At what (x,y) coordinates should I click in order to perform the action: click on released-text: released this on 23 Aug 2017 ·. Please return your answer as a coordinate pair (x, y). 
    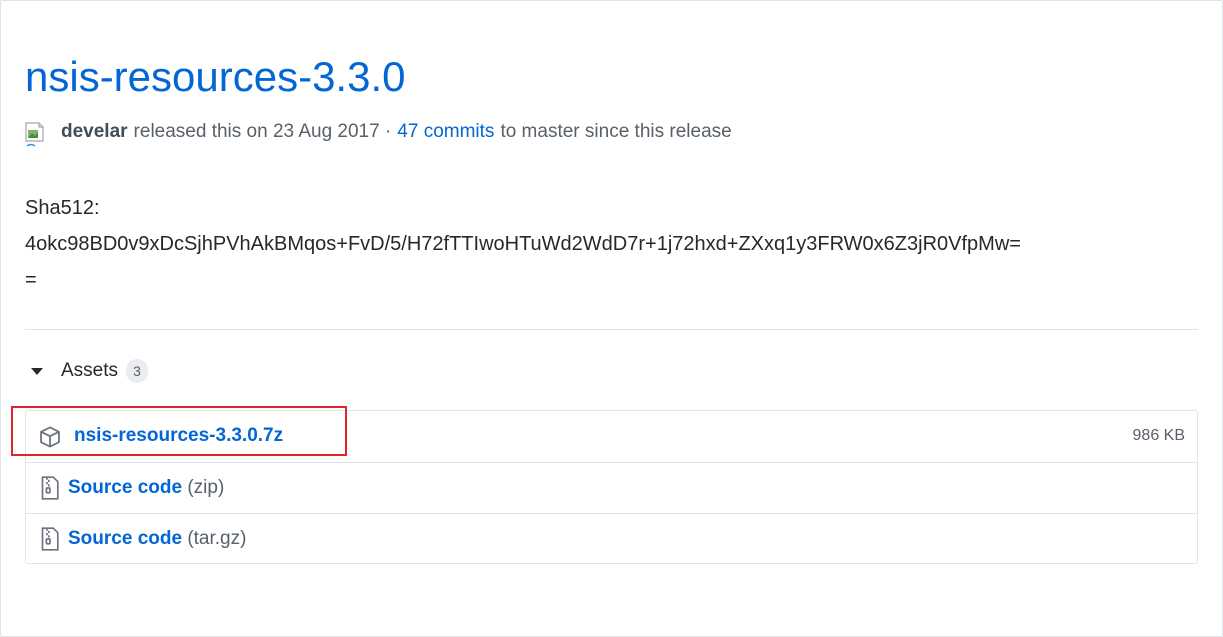
    Looking at the image, I should click on (262, 131).